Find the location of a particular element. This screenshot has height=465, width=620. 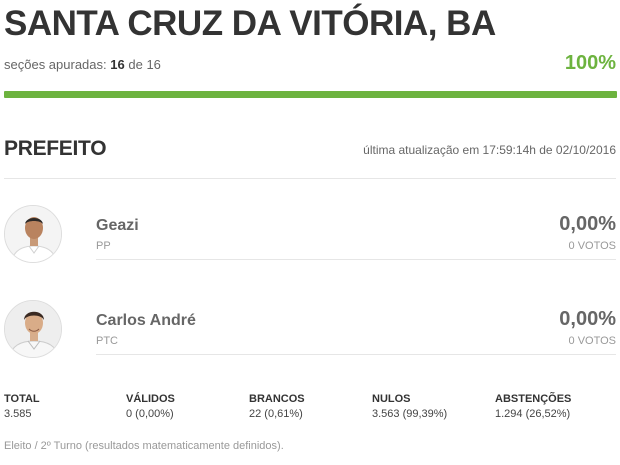

stat-label: TOTAL is located at coordinates (22, 399).